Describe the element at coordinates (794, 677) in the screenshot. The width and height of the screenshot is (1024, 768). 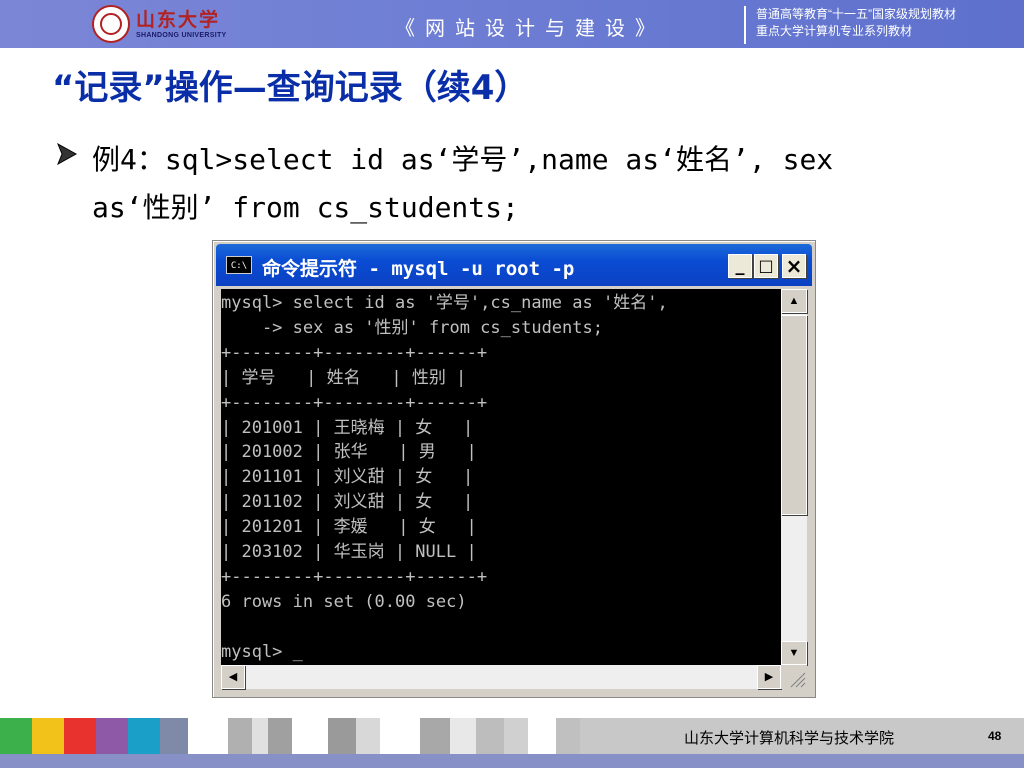
I see `resize-grip-icon` at that location.